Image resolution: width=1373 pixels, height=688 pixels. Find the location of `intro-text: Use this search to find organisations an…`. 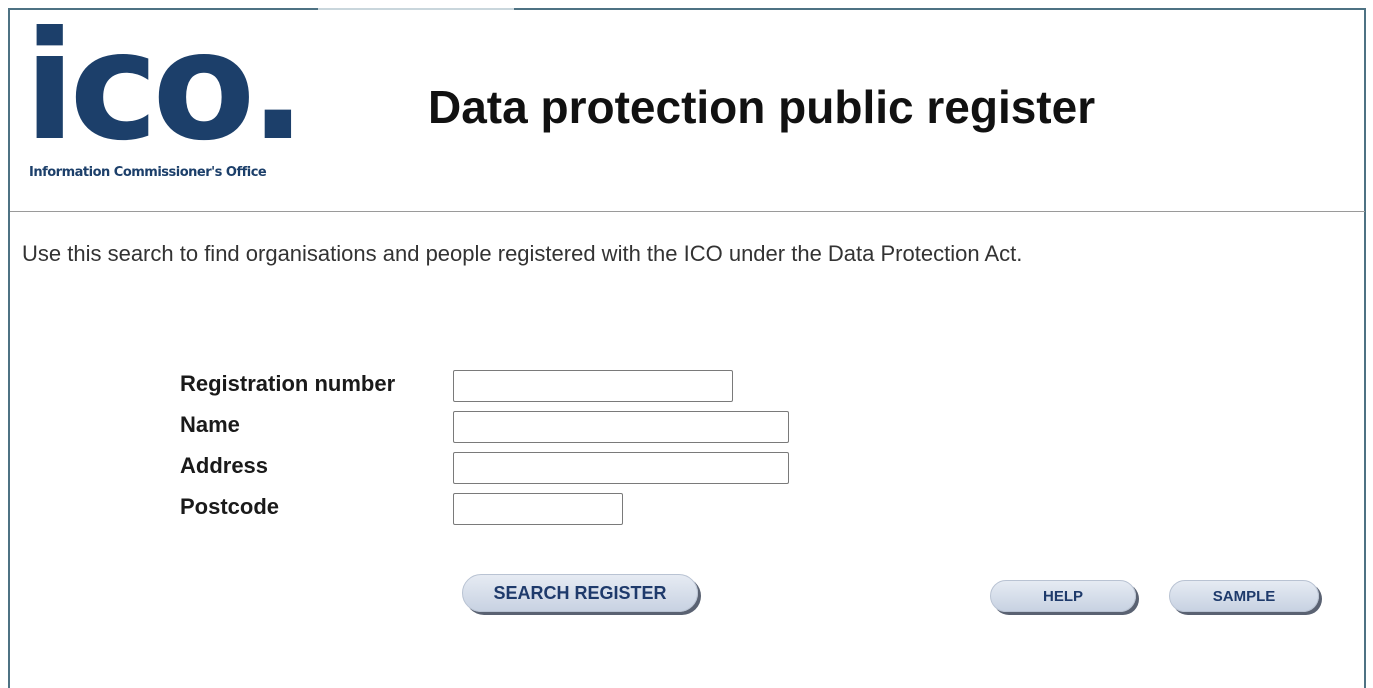

intro-text: Use this search to find organisations an… is located at coordinates (522, 253).